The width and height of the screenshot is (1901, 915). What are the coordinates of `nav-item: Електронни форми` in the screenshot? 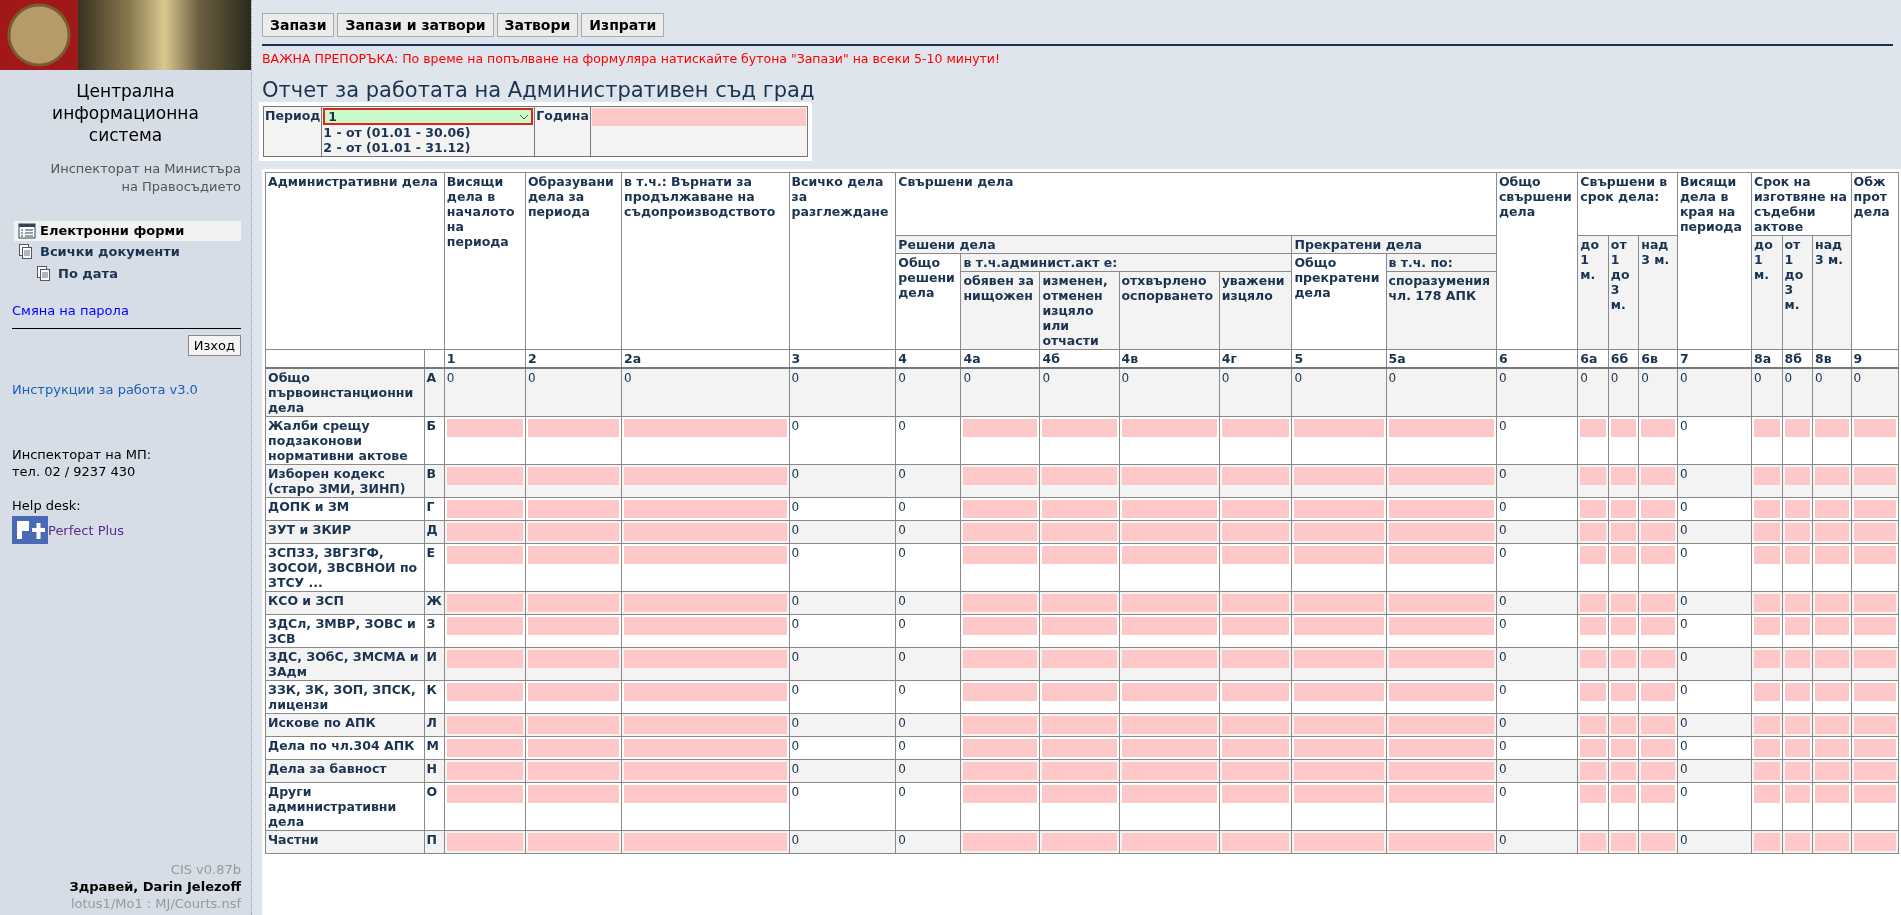 It's located at (127, 230).